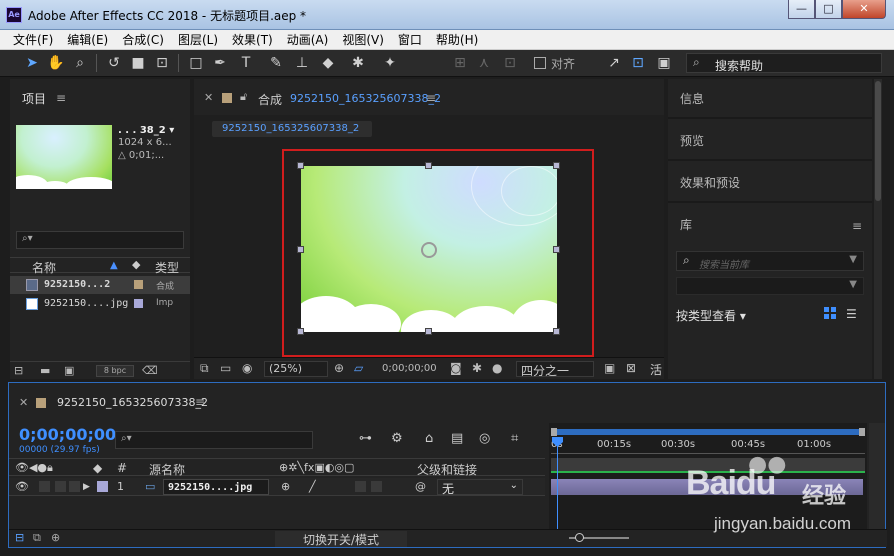 The image size is (894, 556). Describe the element at coordinates (55, 537) in the screenshot. I see `in-out-icon: ⊕` at that location.